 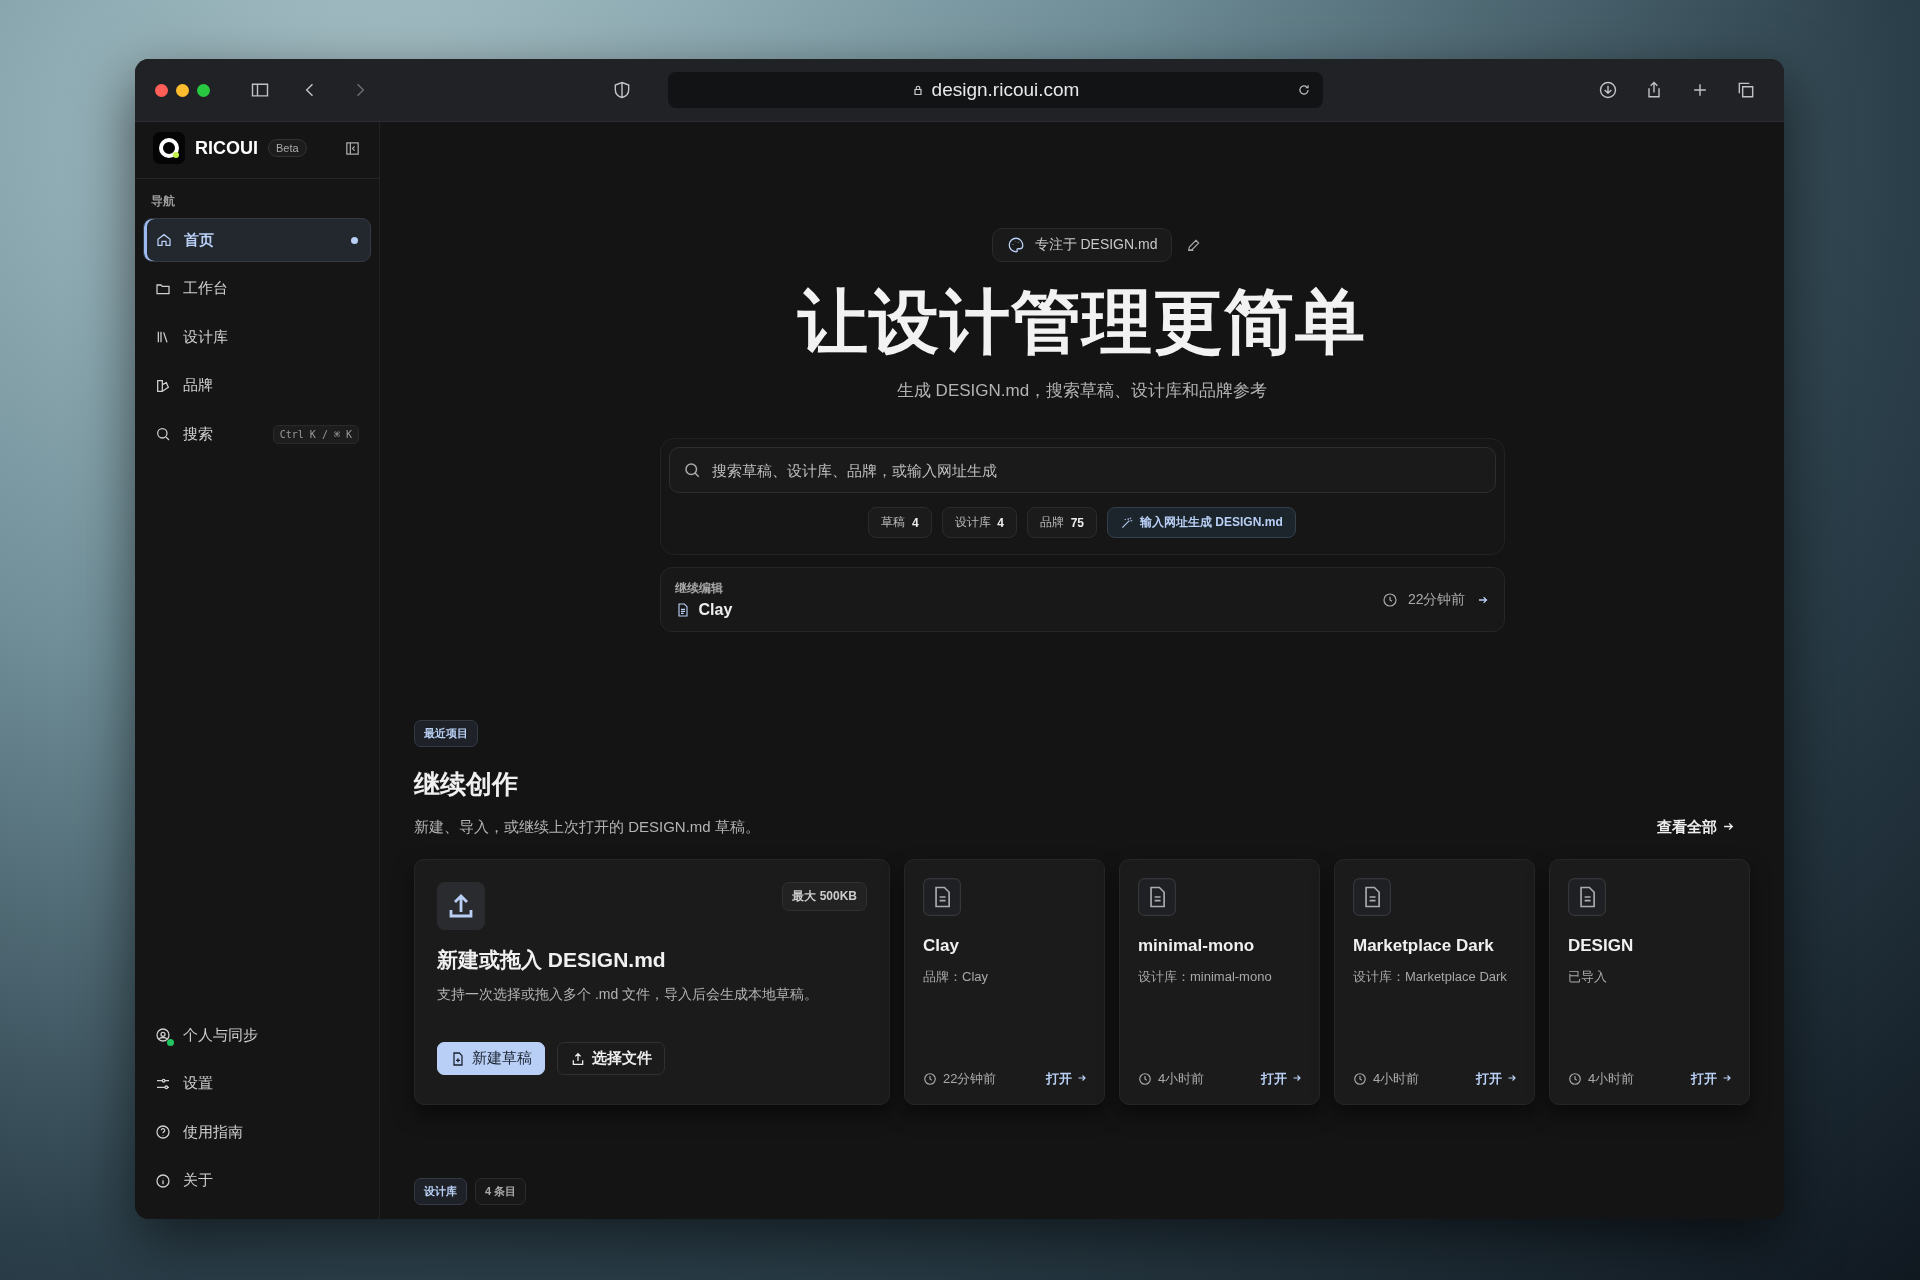 I want to click on shield-icon, so click(x=622, y=90).